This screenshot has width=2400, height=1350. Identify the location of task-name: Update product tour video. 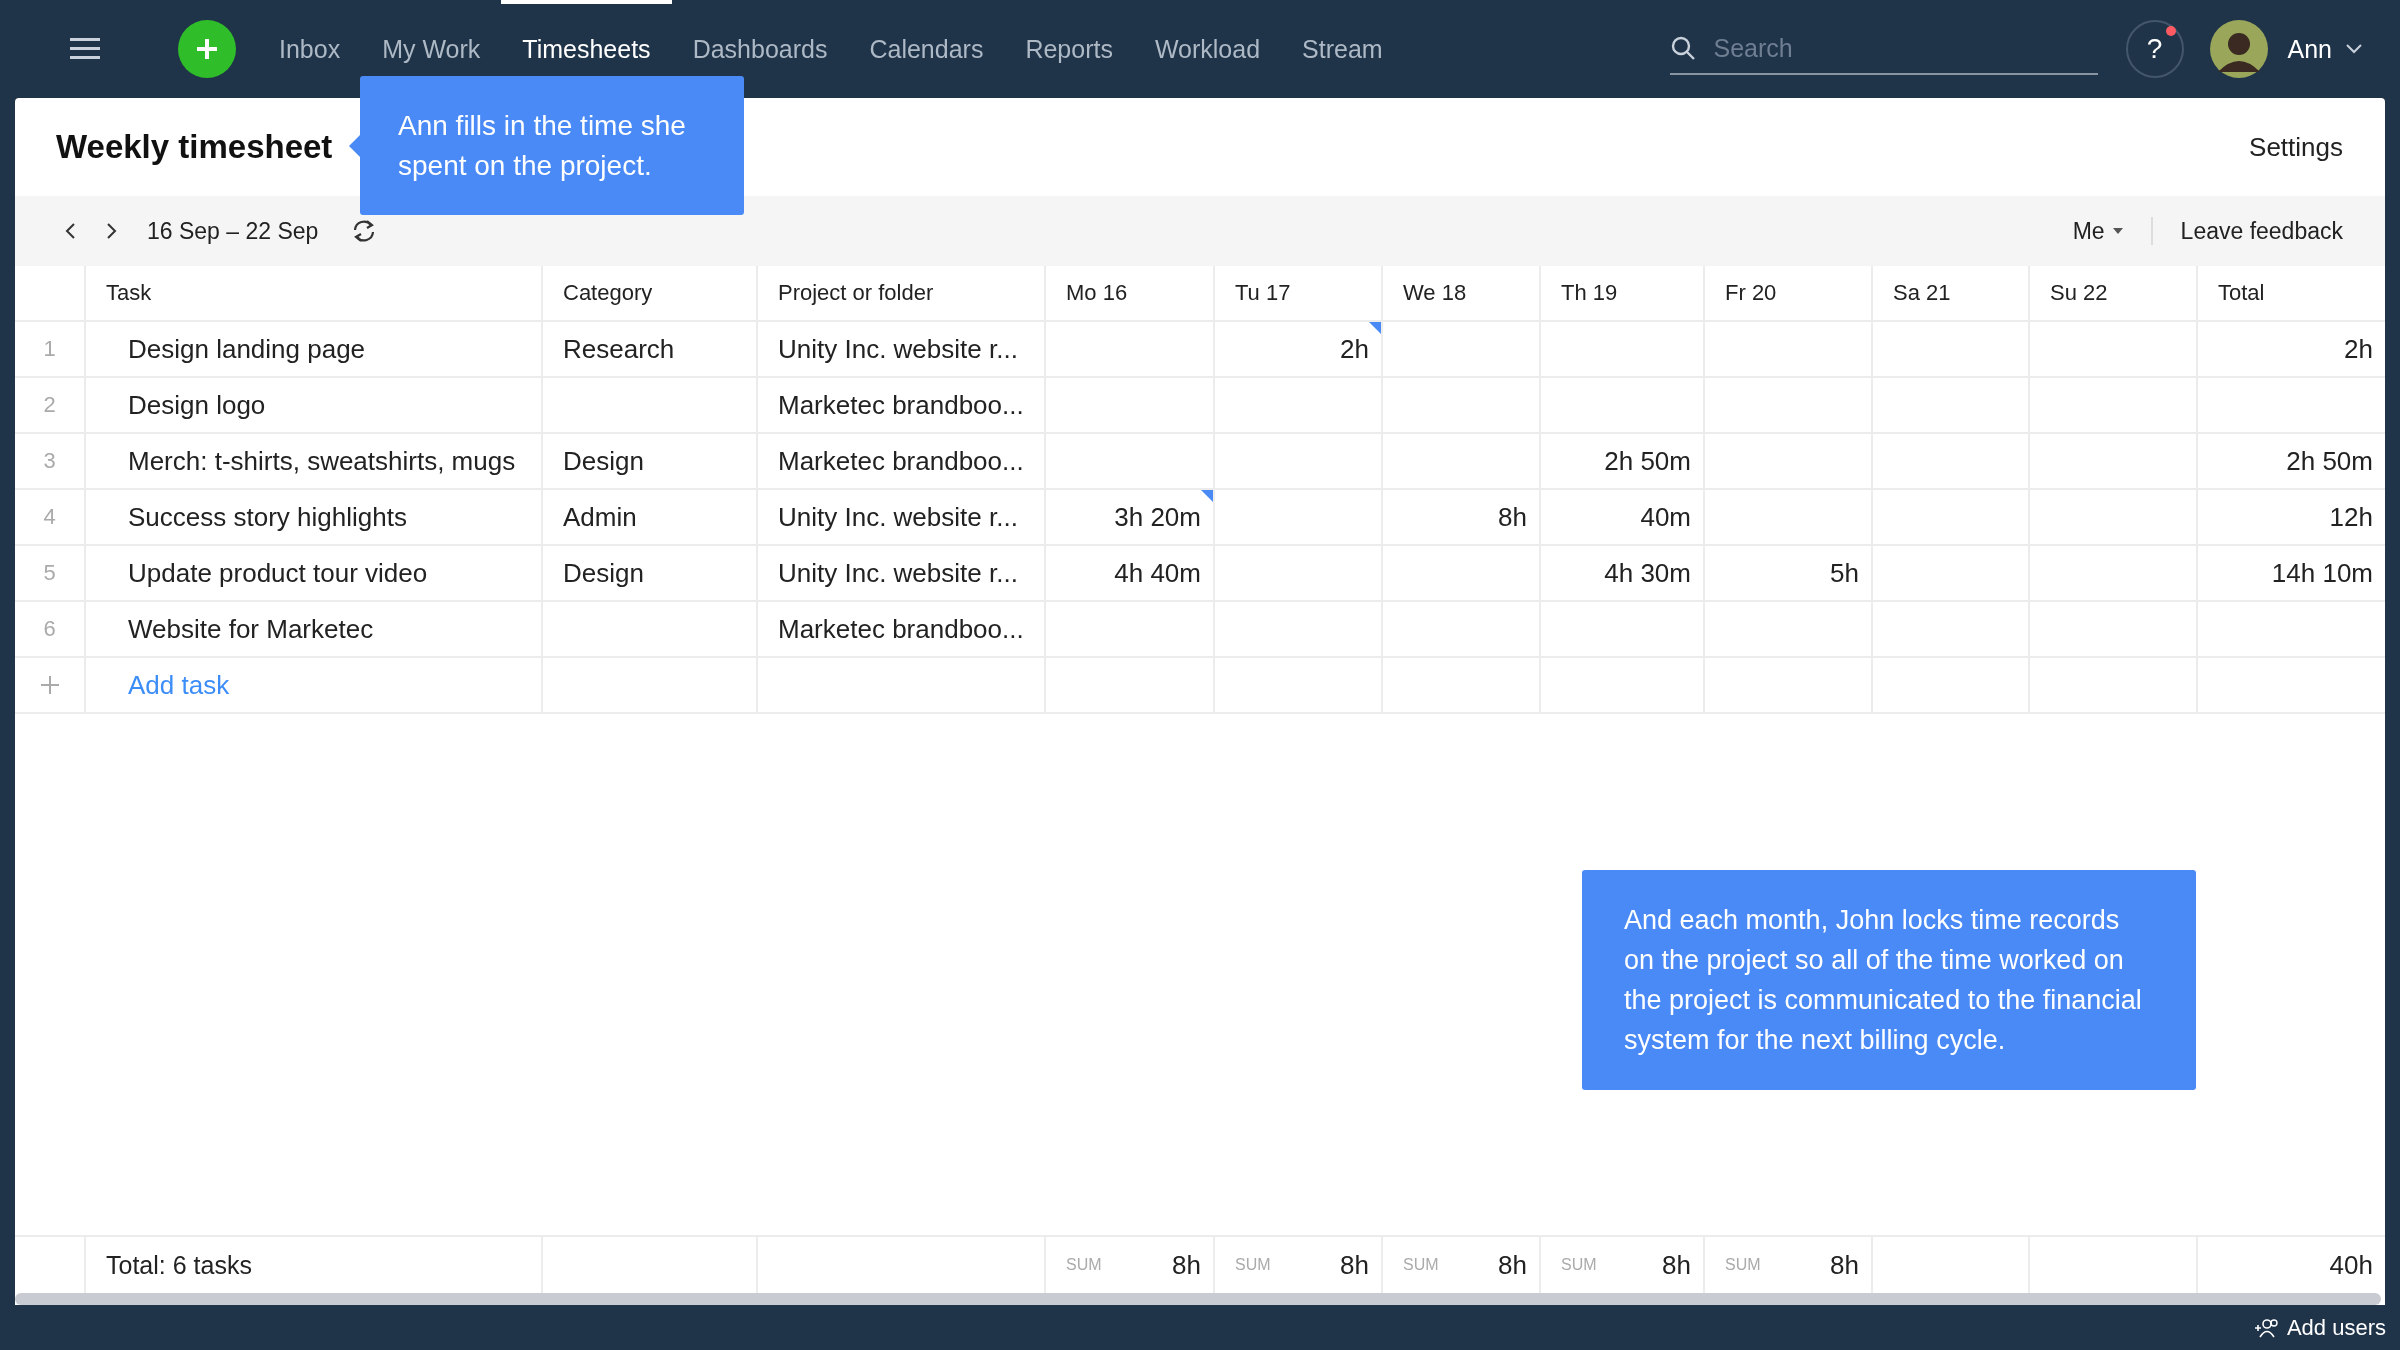
(278, 573).